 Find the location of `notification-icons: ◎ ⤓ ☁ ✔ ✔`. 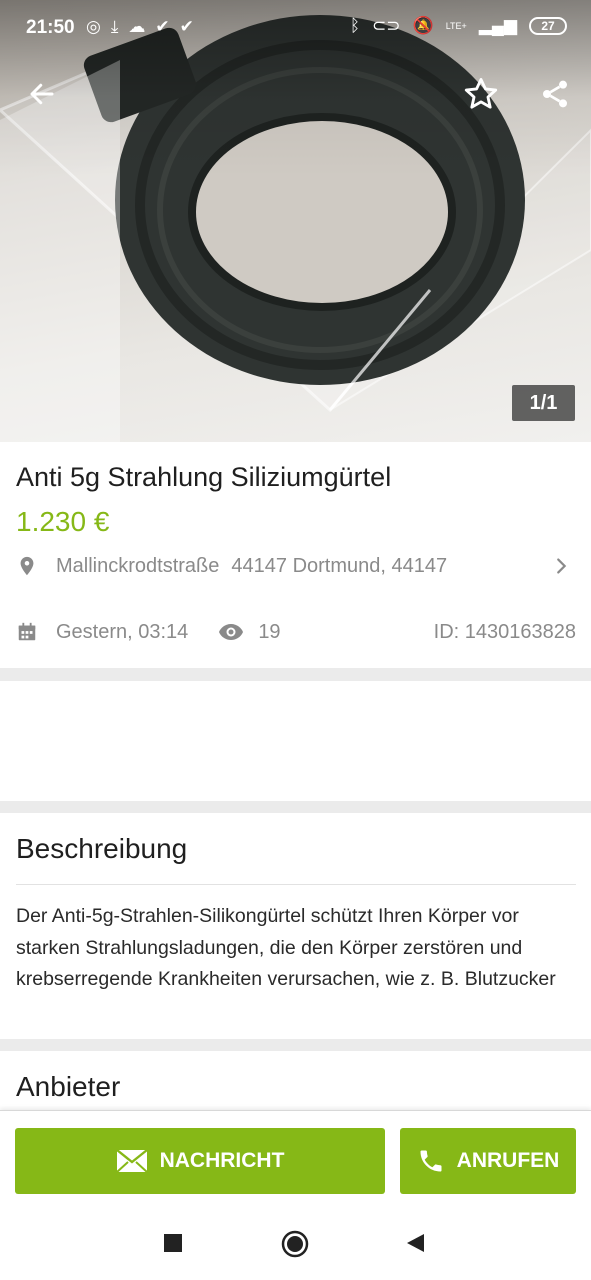

notification-icons: ◎ ⤓ ☁ ✔ ✔ is located at coordinates (140, 27).